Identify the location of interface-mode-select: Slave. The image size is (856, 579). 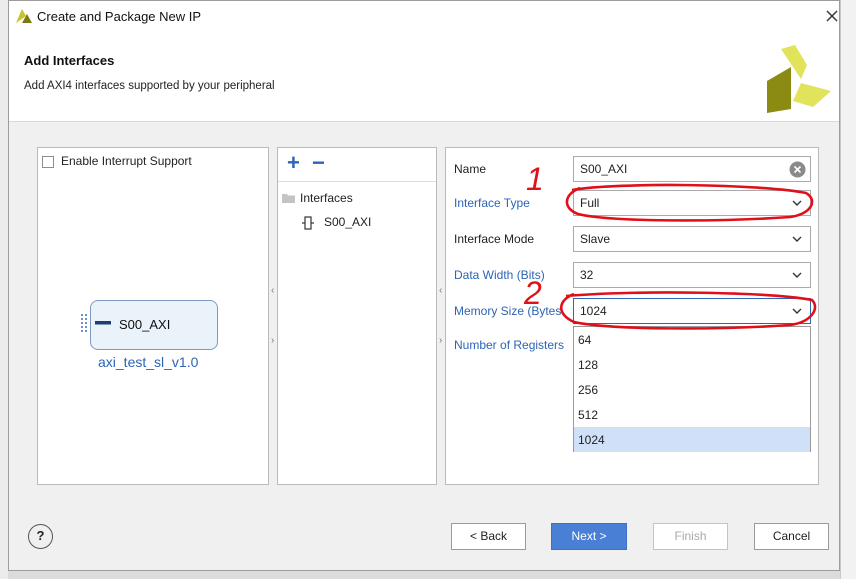
(692, 239).